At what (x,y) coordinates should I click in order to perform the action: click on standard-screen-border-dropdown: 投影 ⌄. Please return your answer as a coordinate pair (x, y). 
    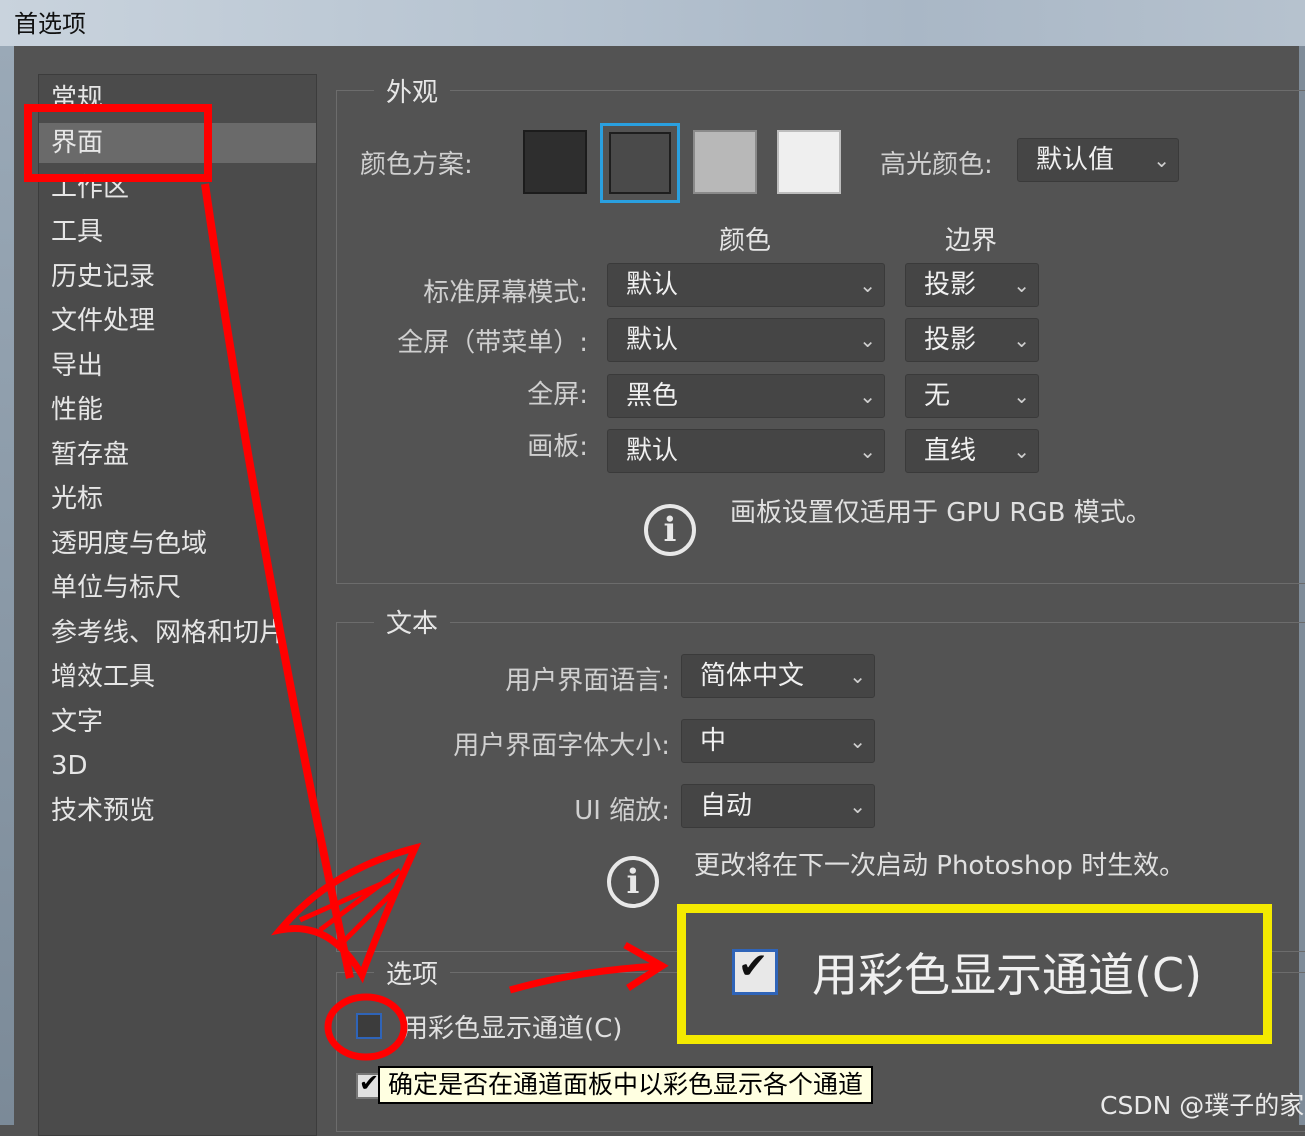
    Looking at the image, I should click on (972, 285).